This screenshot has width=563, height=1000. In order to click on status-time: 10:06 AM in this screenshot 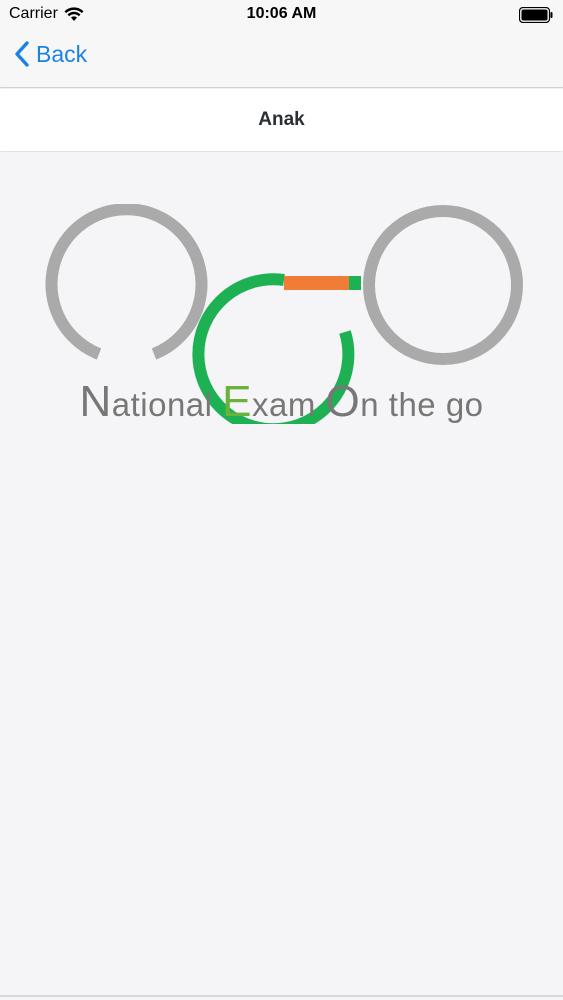, I will do `click(281, 13)`.